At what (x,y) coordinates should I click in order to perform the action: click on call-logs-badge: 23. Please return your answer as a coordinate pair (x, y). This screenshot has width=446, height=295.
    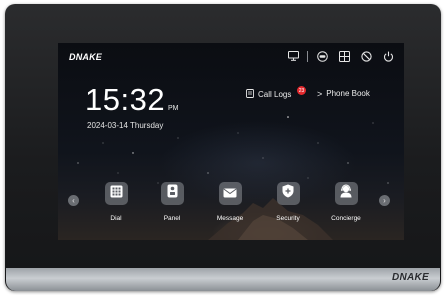
    Looking at the image, I should click on (301, 90).